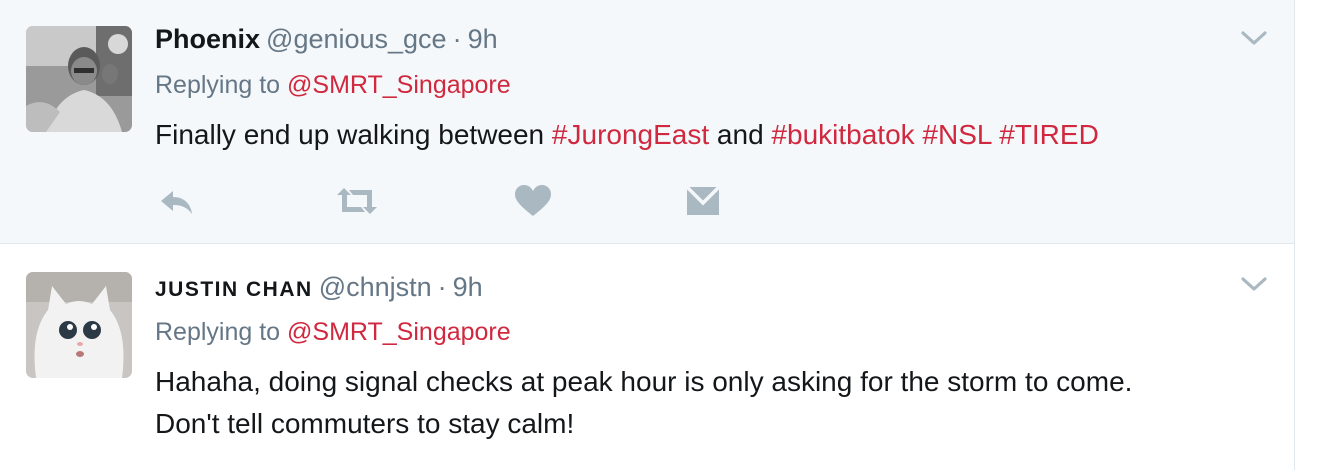 Image resolution: width=1321 pixels, height=470 pixels. I want to click on scrollbar-track, so click(1308, 235).